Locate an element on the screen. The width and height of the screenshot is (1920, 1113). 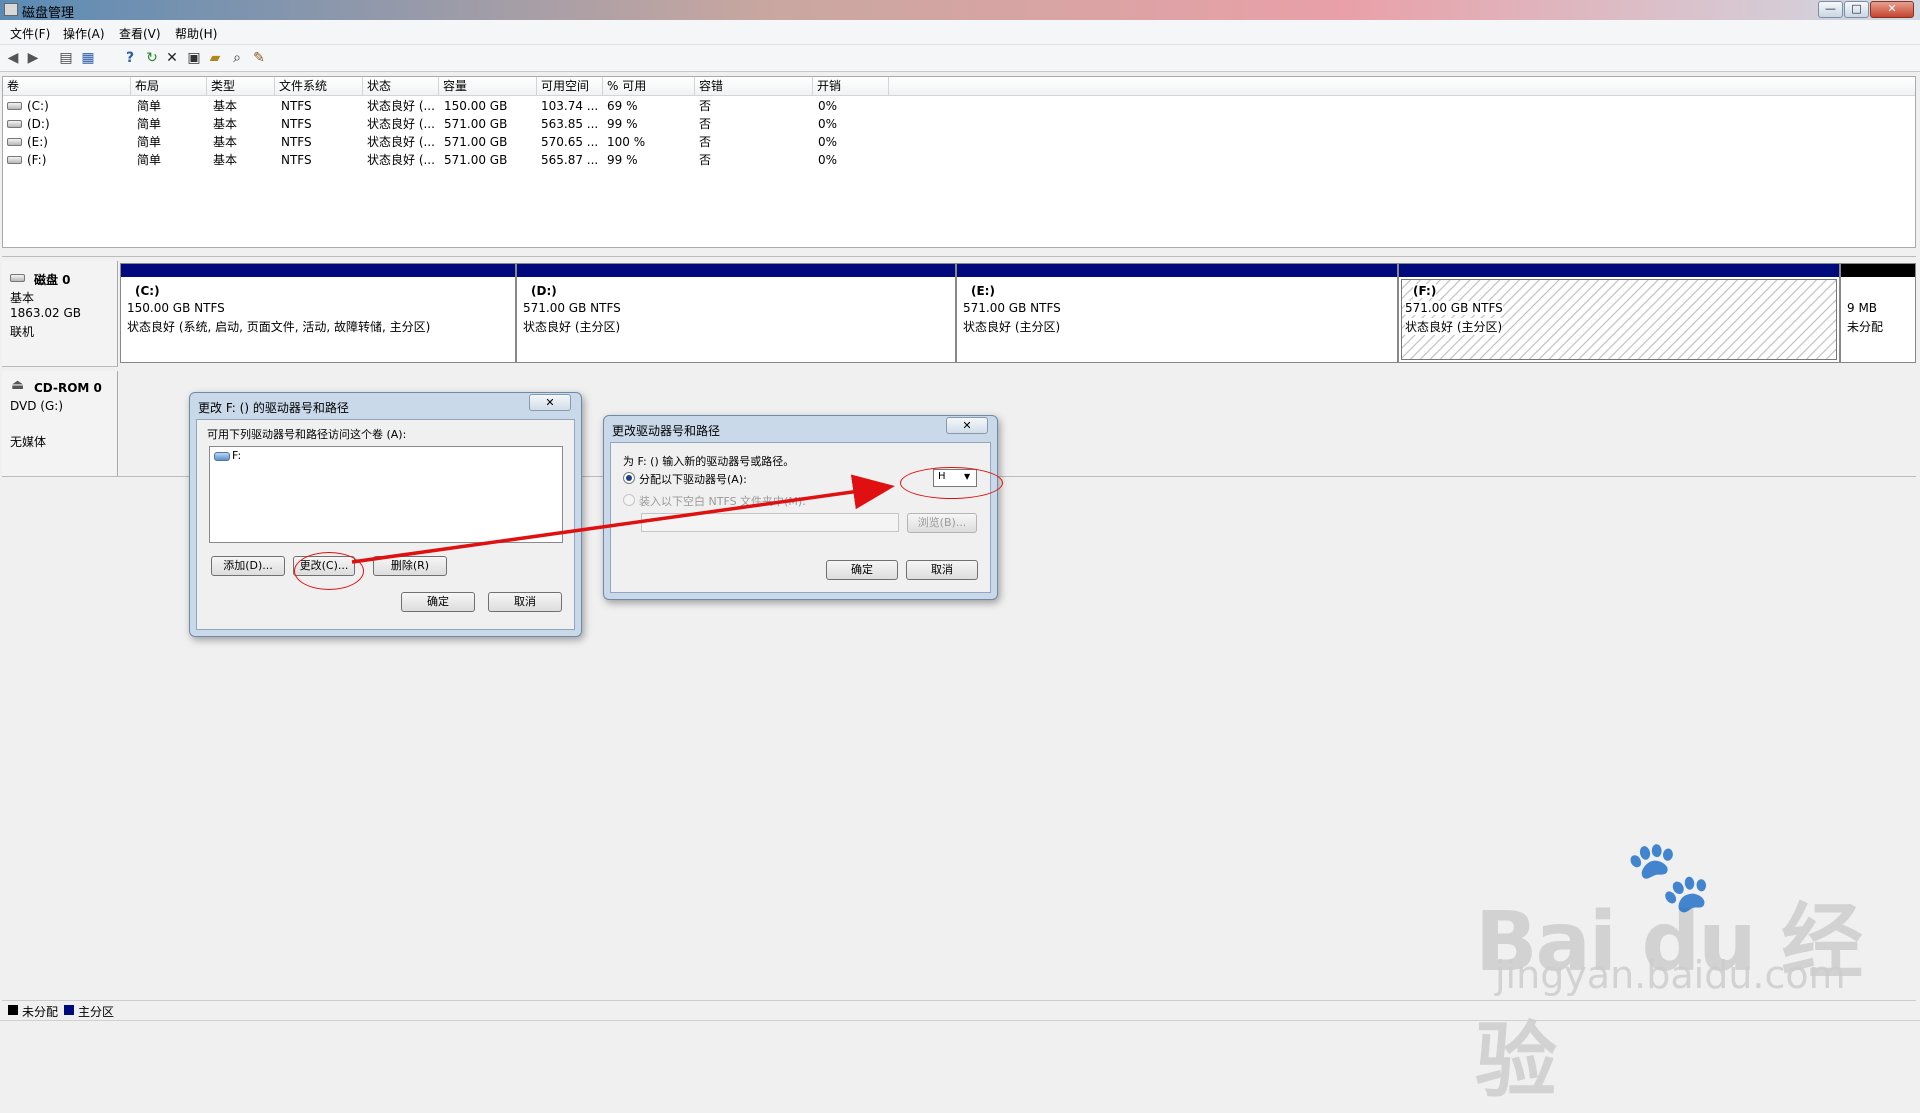
baidu-watermark: Bai du 经验 jingyan.baidu.com 🐾 is located at coordinates (1685, 972).